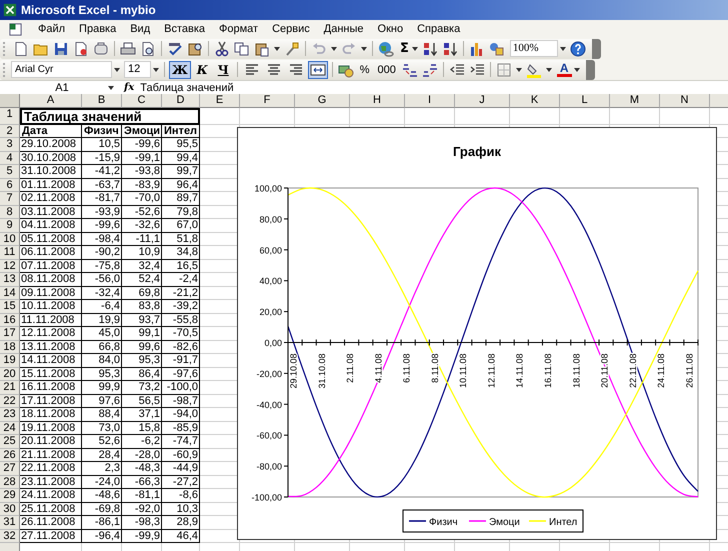  I want to click on row-header: 27, so click(10, 469).